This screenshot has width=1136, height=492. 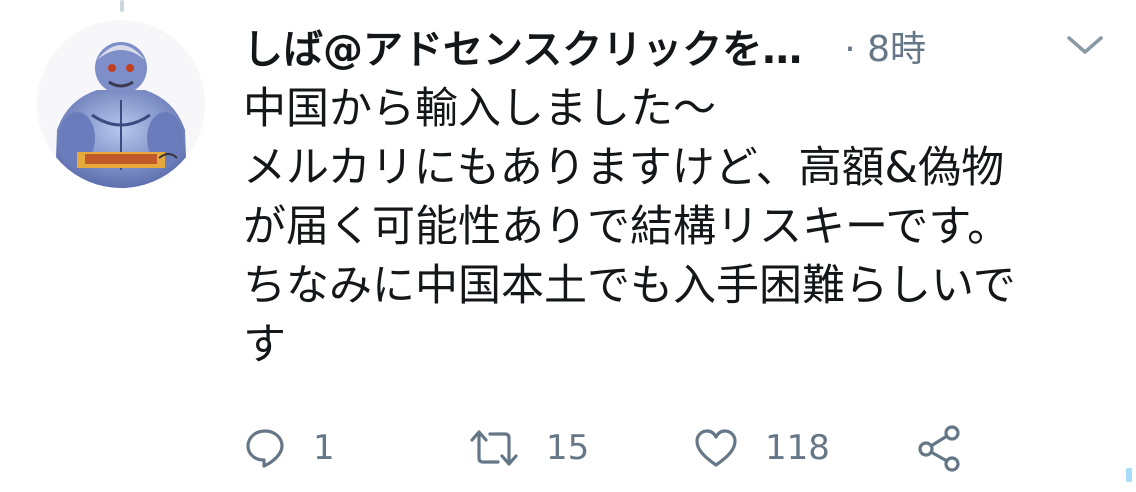 What do you see at coordinates (643, 448) in the screenshot?
I see `tweet-actions: 1 15 118` at bounding box center [643, 448].